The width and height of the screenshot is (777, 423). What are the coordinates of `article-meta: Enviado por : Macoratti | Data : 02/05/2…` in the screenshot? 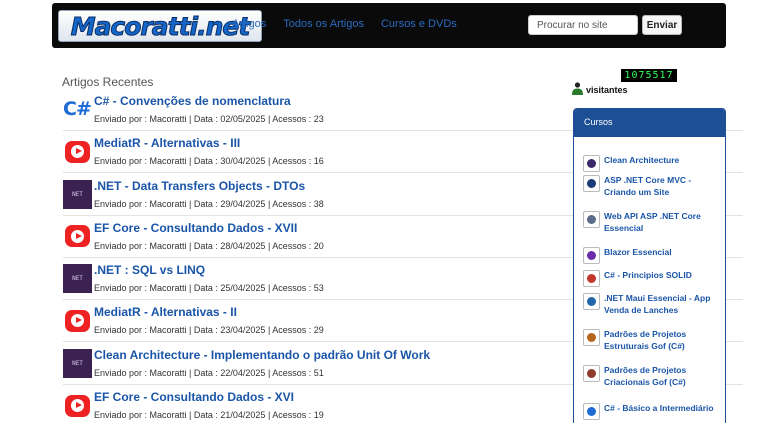 It's located at (209, 119).